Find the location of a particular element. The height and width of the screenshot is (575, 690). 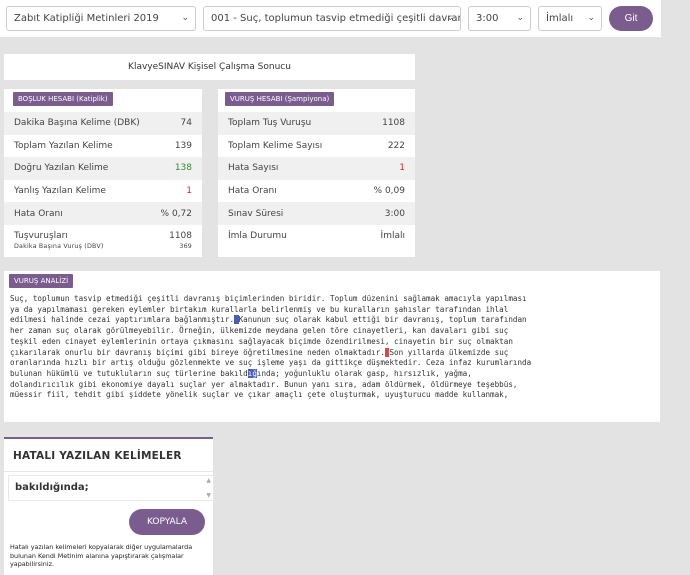

go-button: Git is located at coordinates (631, 18).